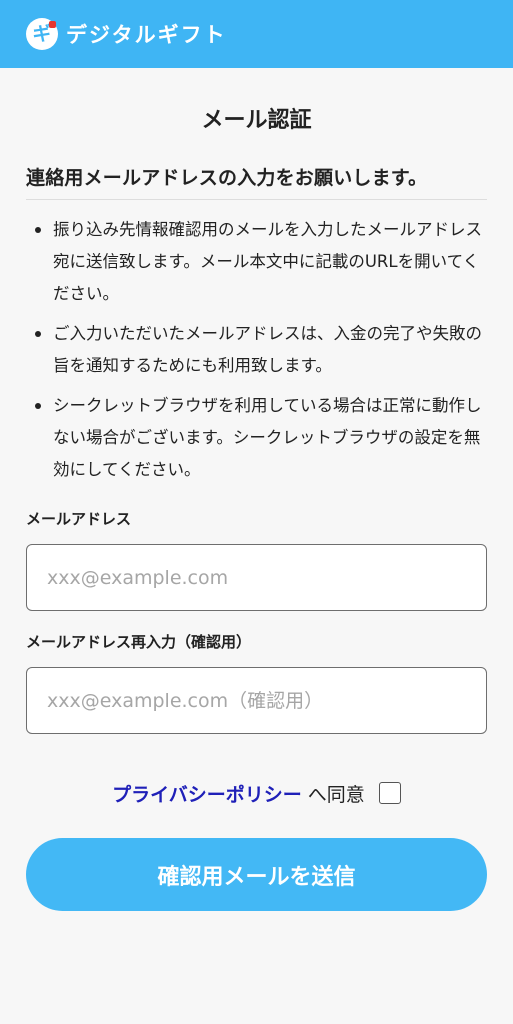 This screenshot has width=513, height=1024. I want to click on lead-heading: 連絡用メールアドレスの入力をお願いします。, so click(256, 181).